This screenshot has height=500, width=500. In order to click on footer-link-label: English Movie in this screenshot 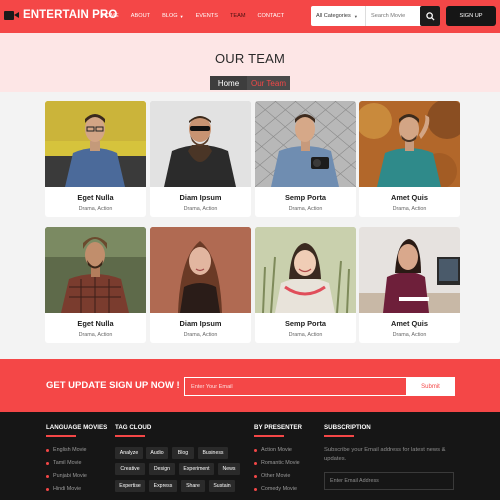, I will do `click(70, 450)`.